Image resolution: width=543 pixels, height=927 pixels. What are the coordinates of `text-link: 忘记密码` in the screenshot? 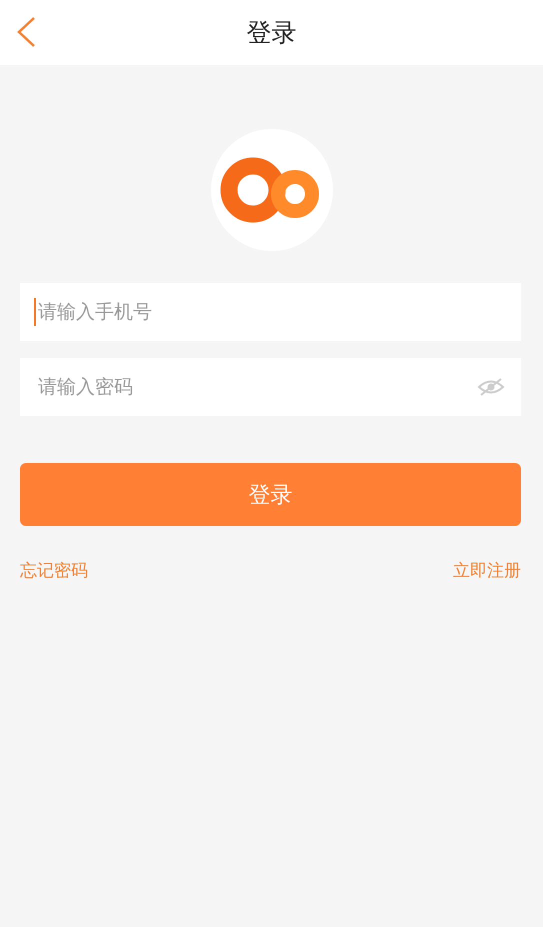 It's located at (54, 570).